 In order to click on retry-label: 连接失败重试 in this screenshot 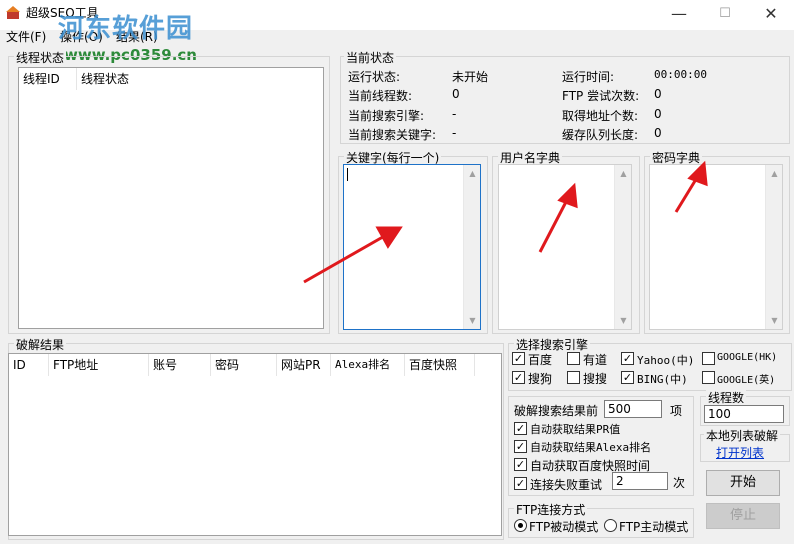, I will do `click(566, 485)`.